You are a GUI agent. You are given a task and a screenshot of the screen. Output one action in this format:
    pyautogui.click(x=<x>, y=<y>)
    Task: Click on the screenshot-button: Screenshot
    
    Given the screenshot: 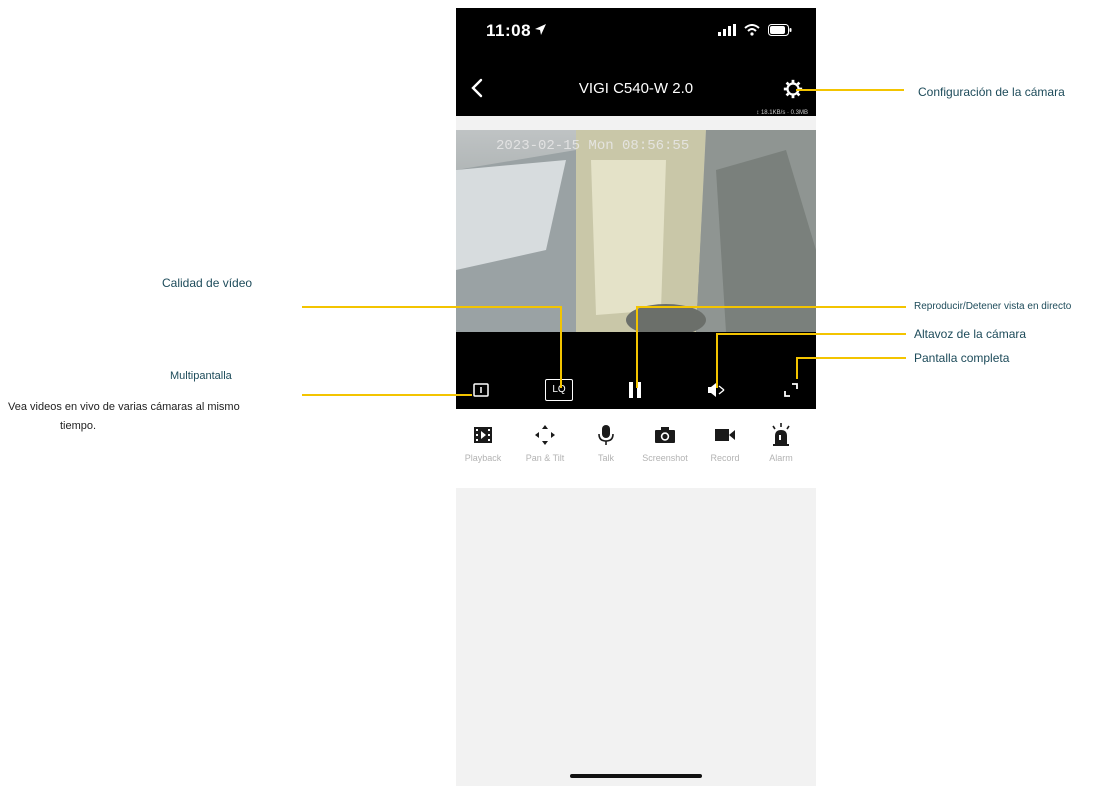 What is the action you would take?
    pyautogui.click(x=665, y=443)
    